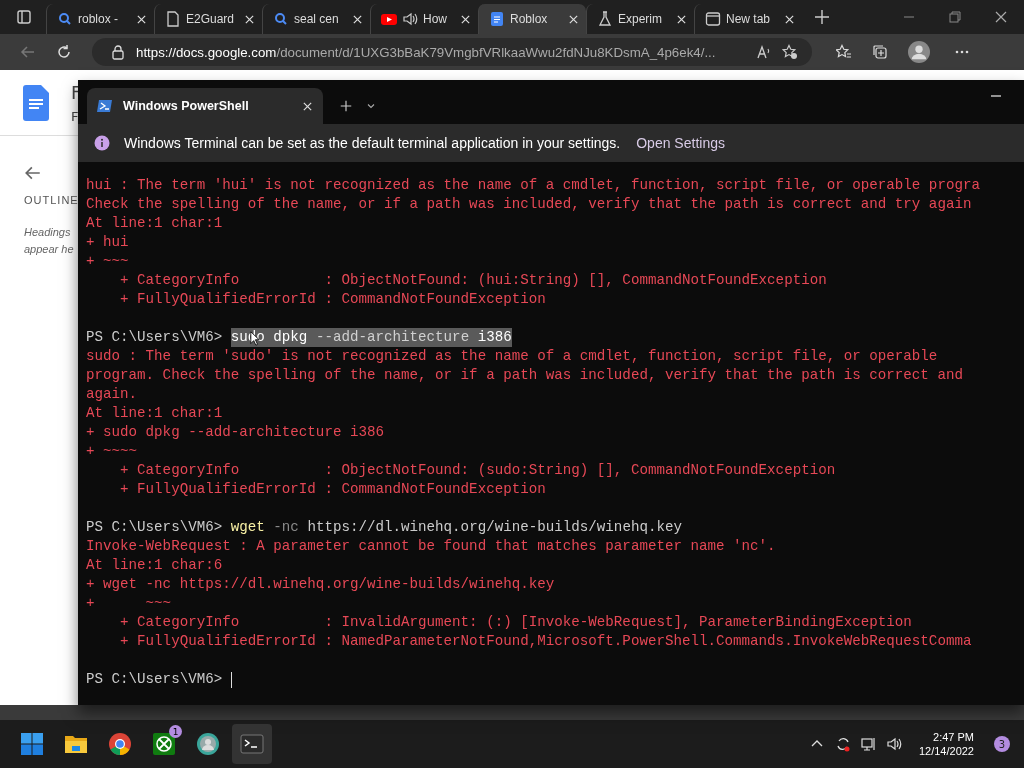 The image size is (1024, 768). Describe the element at coordinates (640, 19) in the screenshot. I see `tab-title: Experim` at that location.